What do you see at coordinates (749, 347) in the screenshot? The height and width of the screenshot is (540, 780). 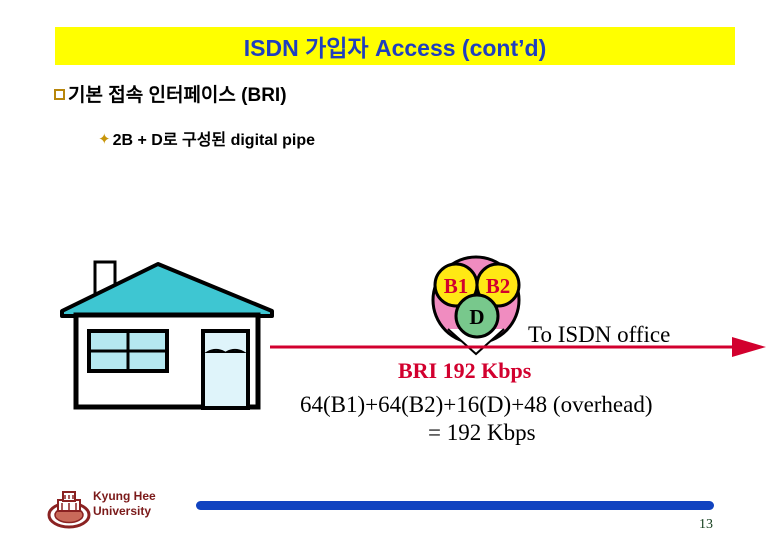 I see `arrow-head` at bounding box center [749, 347].